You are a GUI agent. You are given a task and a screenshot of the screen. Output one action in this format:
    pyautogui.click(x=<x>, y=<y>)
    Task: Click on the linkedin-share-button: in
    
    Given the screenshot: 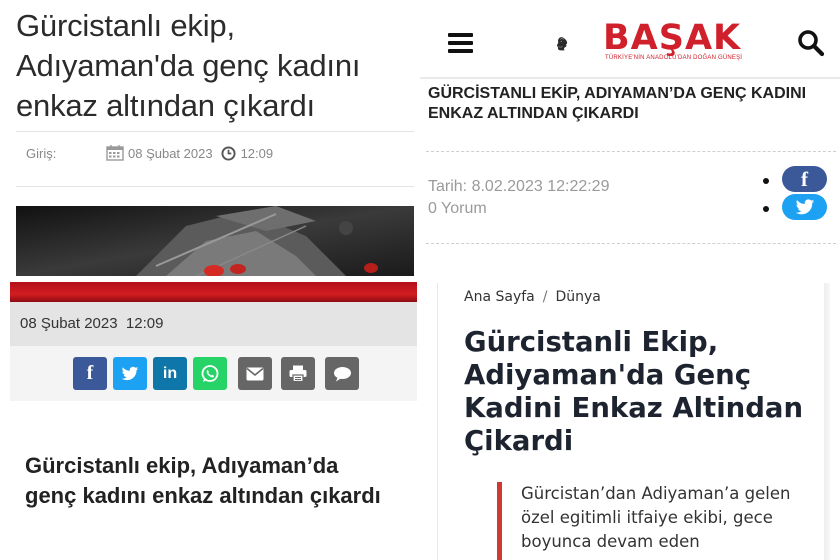 What is the action you would take?
    pyautogui.click(x=170, y=373)
    